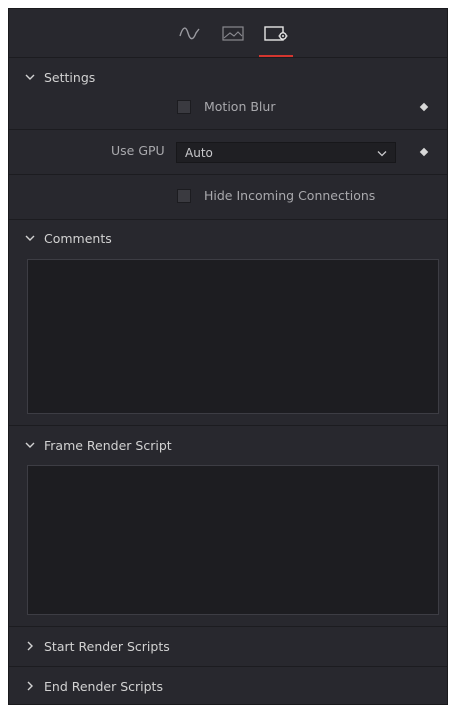 This screenshot has height=706, width=455. I want to click on settings-section-title: Settings, so click(70, 77).